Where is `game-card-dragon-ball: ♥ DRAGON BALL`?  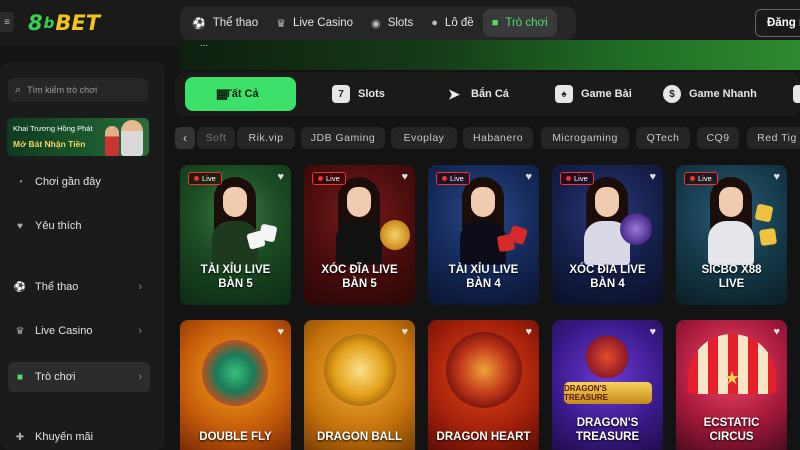 game-card-dragon-ball: ♥ DRAGON BALL is located at coordinates (359, 385).